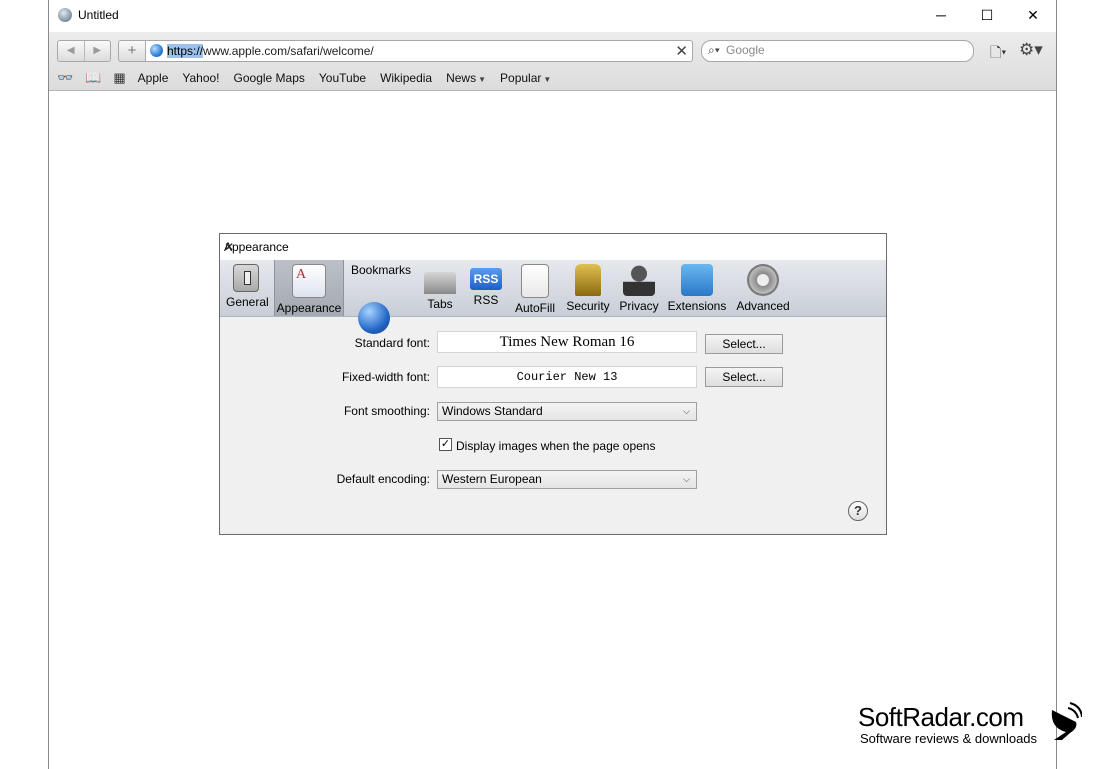 The image size is (1107, 769). I want to click on fixed-font-preview: Courier New 13, so click(567, 377).